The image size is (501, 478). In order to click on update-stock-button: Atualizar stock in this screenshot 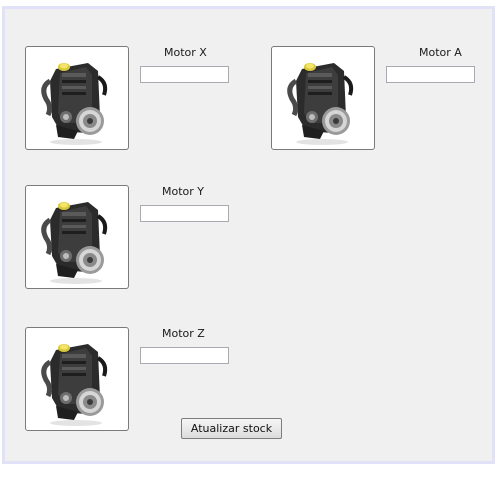, I will do `click(231, 428)`.